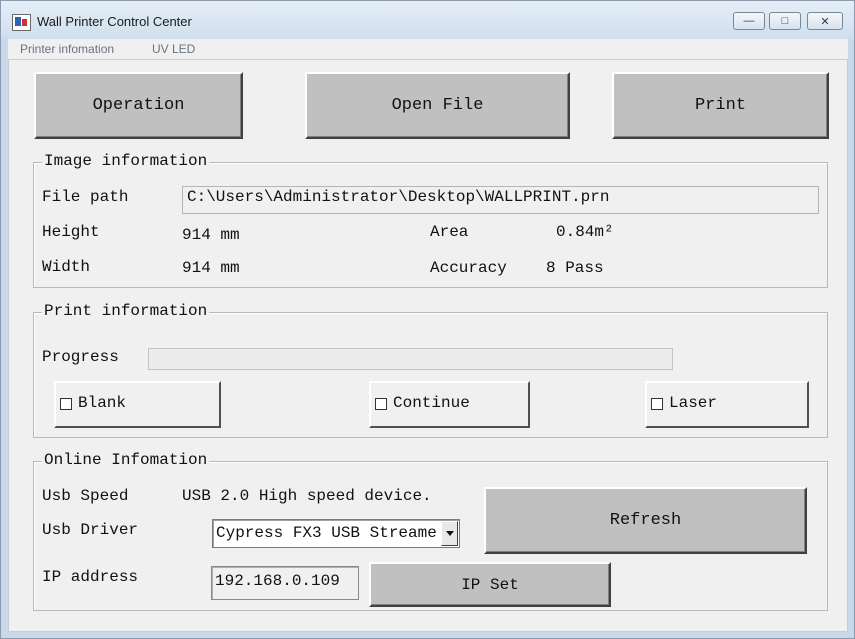 The image size is (855, 639). What do you see at coordinates (431, 403) in the screenshot?
I see `continue-label: Continue` at bounding box center [431, 403].